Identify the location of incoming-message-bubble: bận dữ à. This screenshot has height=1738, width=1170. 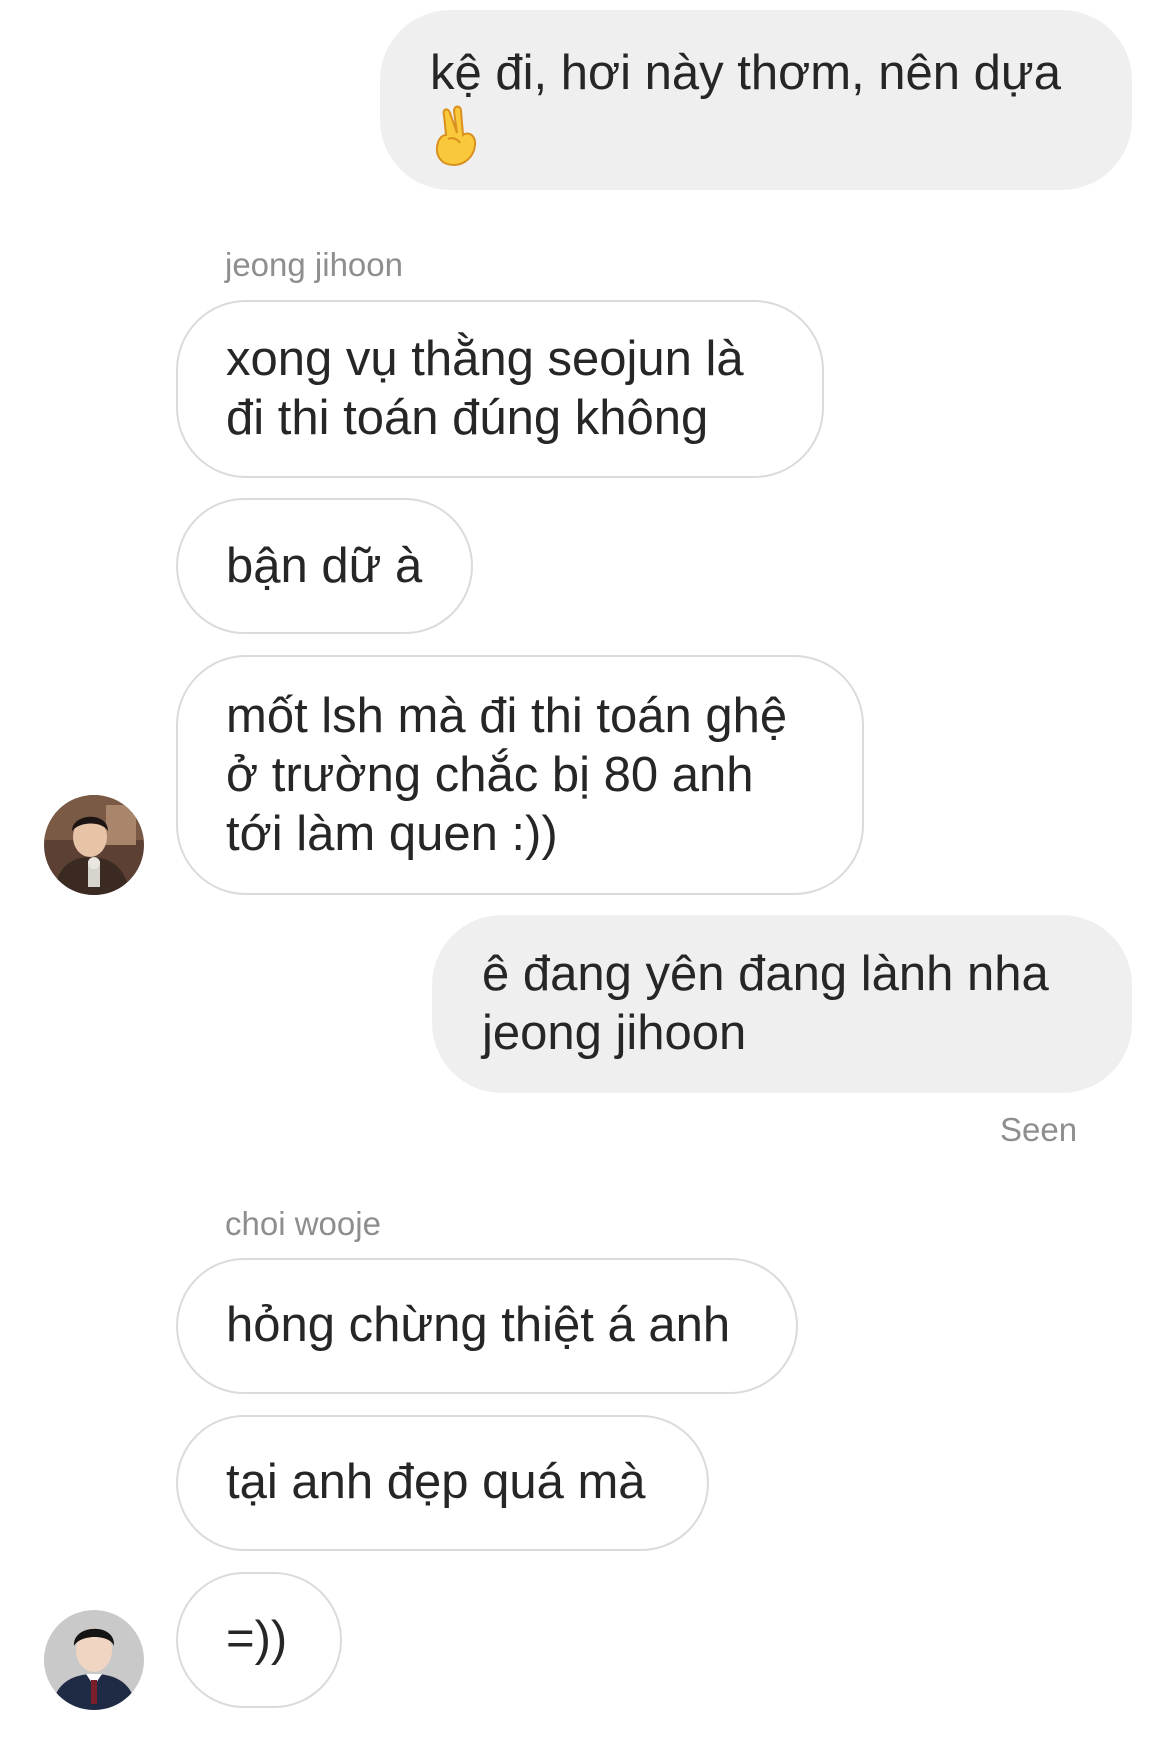
(324, 566).